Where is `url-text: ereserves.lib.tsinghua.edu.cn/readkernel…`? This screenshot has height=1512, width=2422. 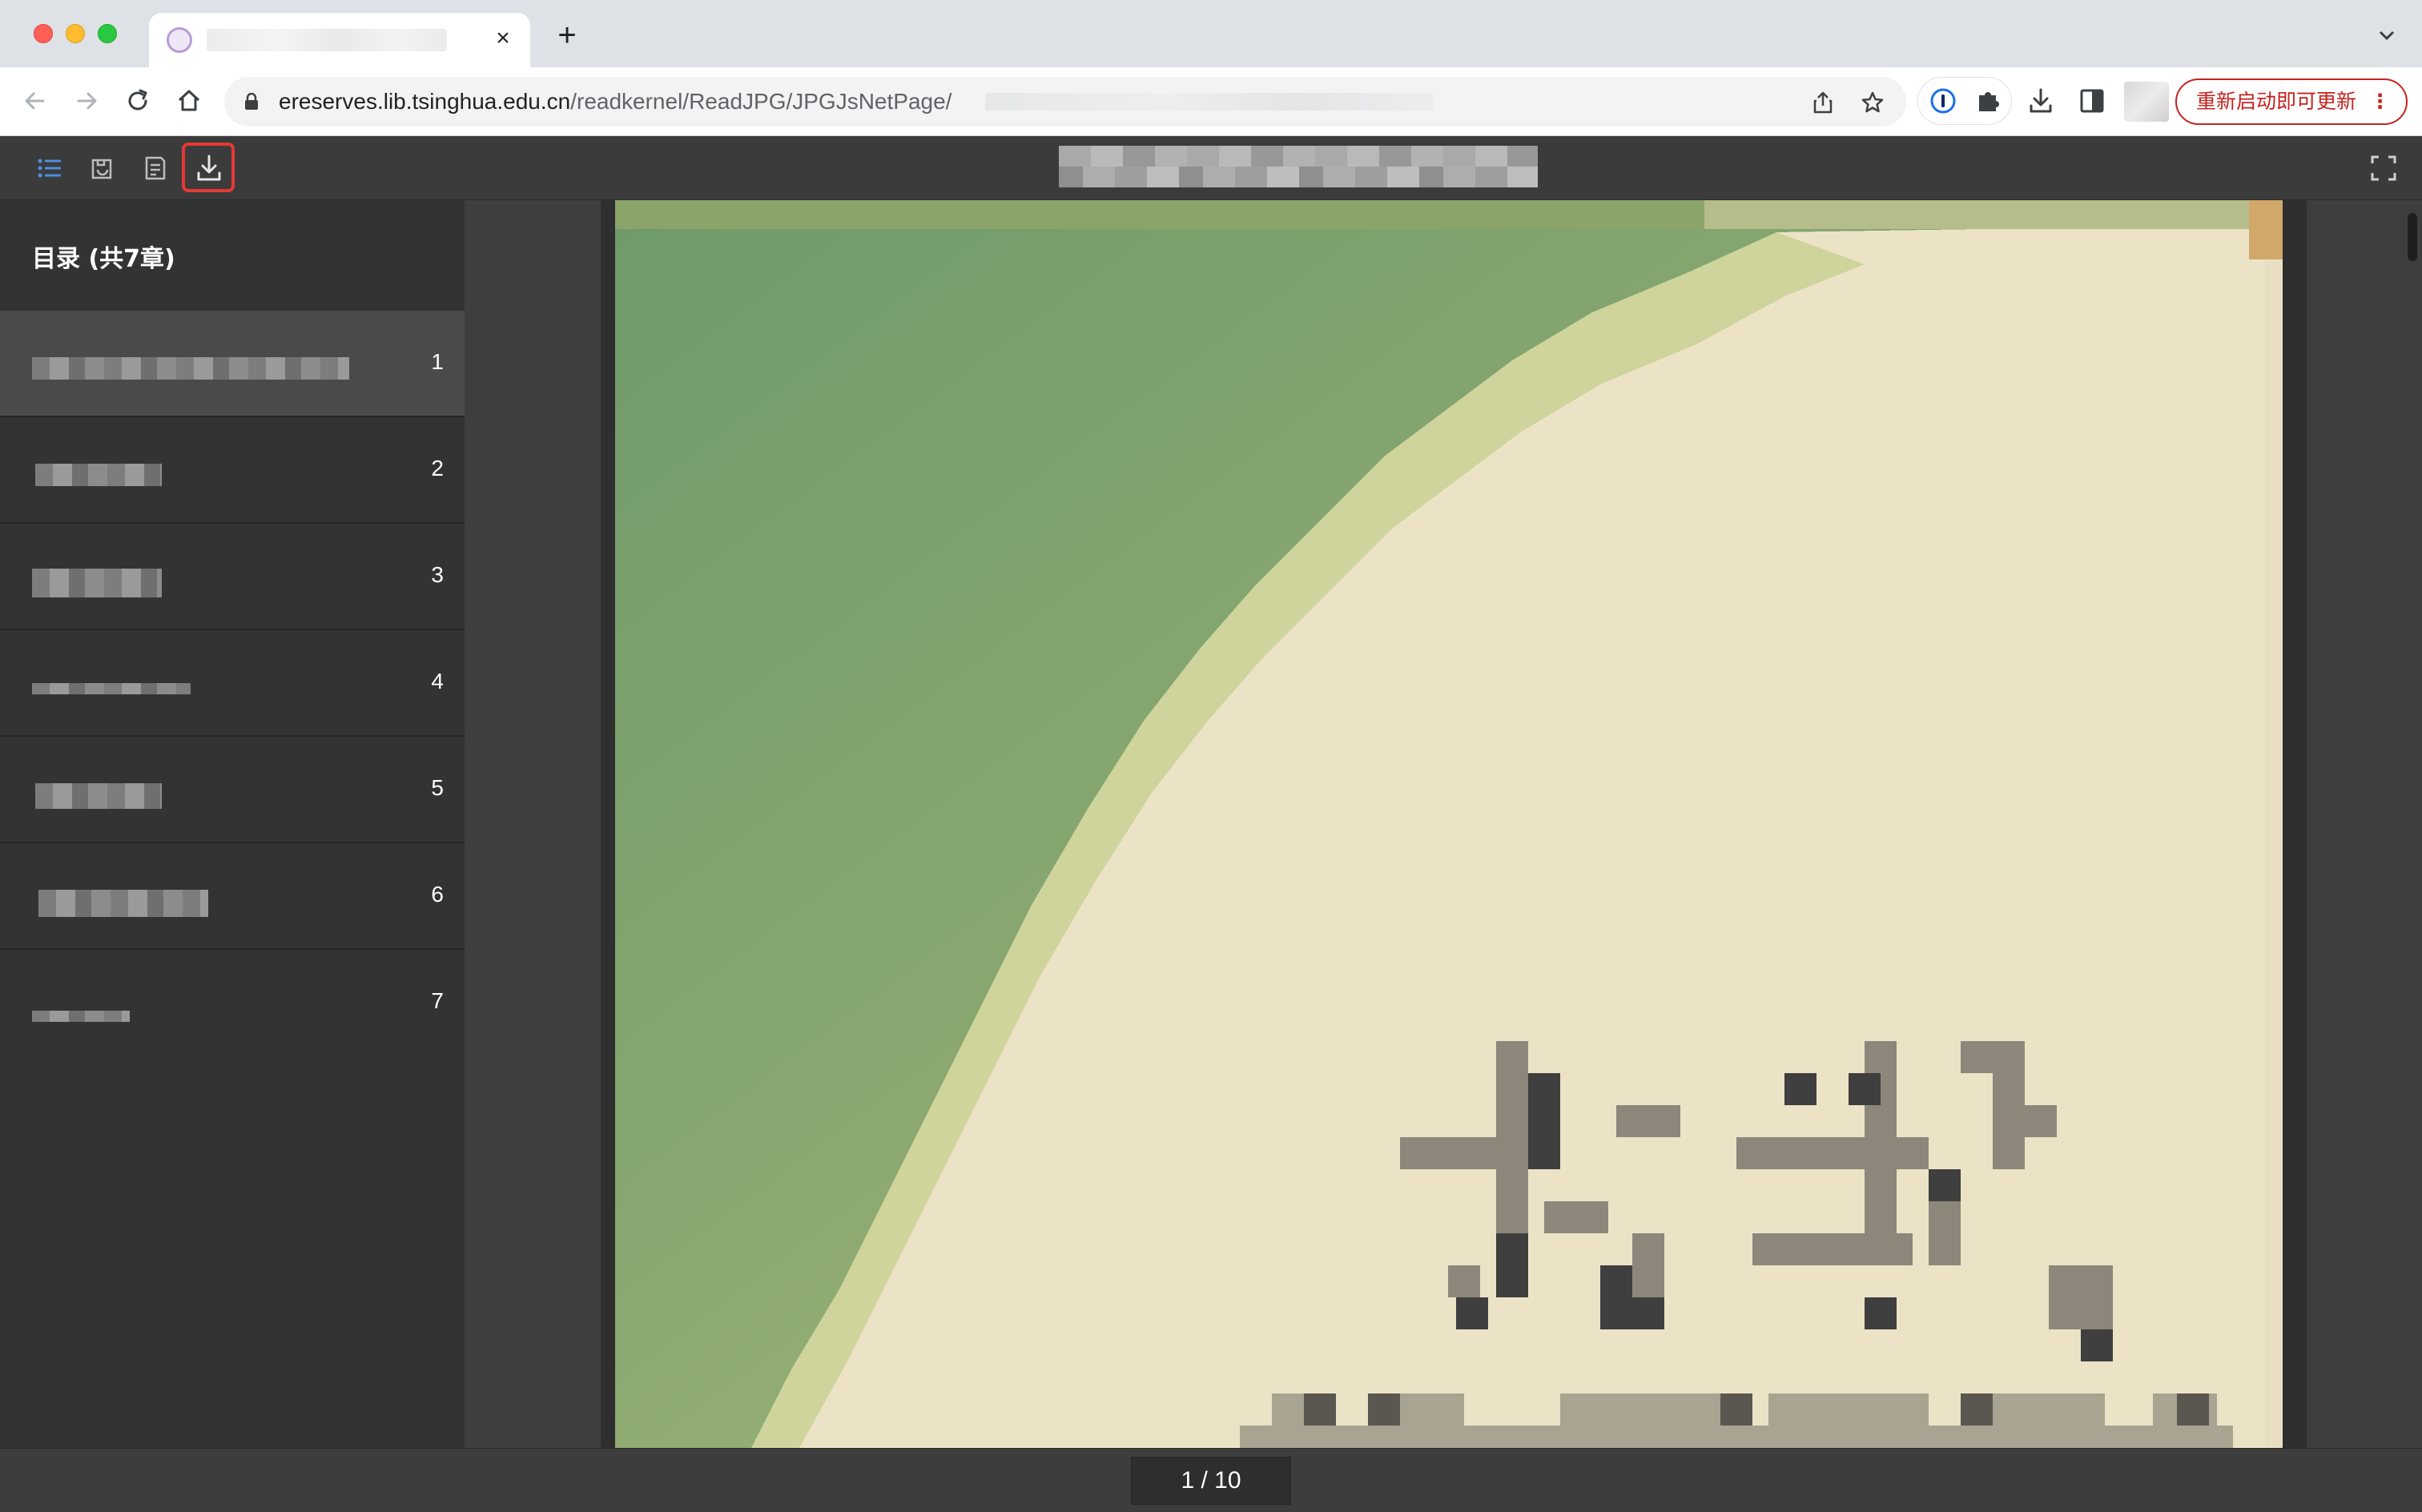 url-text: ereserves.lib.tsinghua.edu.cn/readkernel… is located at coordinates (615, 102).